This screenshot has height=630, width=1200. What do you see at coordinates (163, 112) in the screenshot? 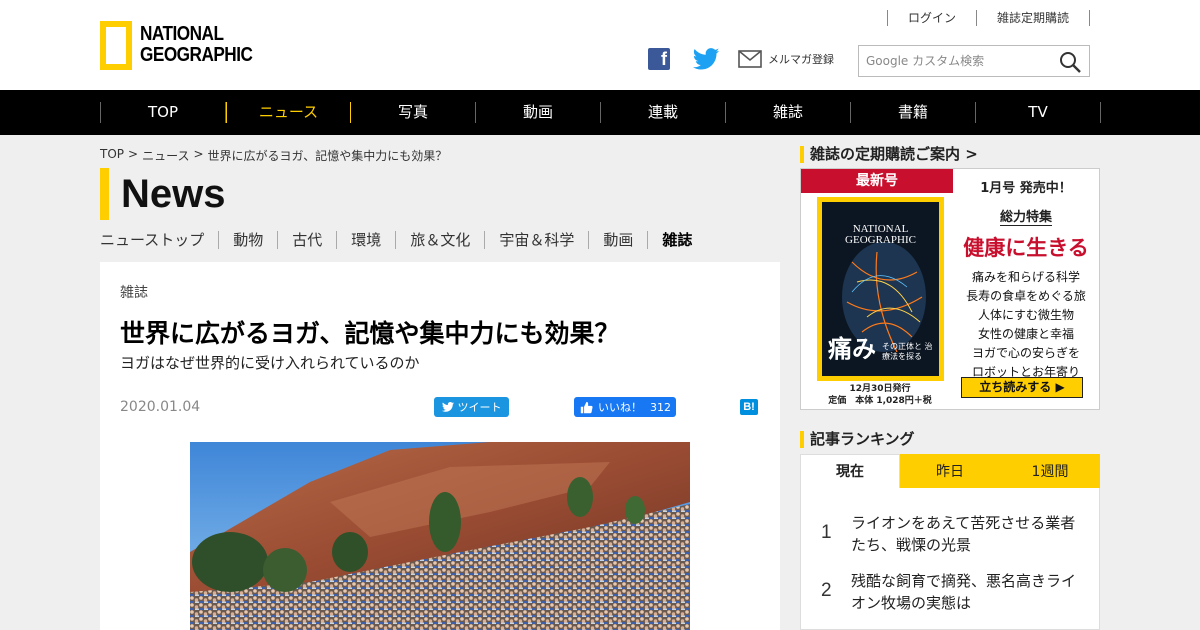
I see `nav-top: TOP` at bounding box center [163, 112].